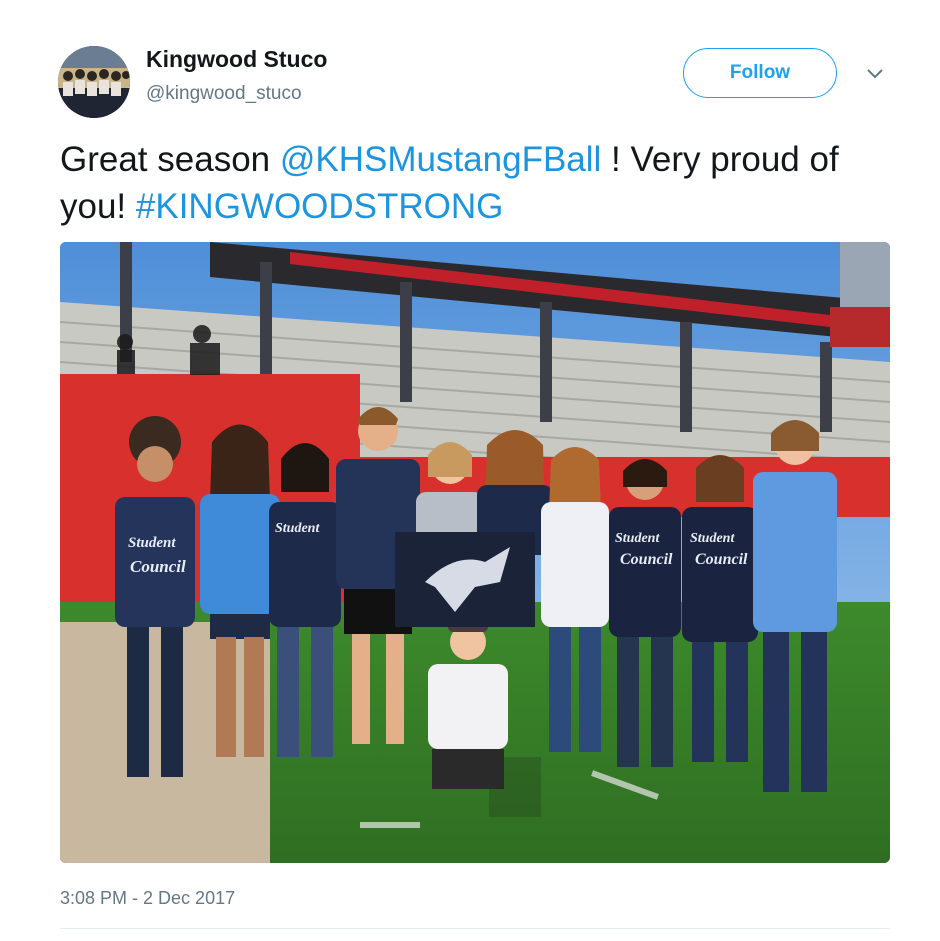  I want to click on shirt-text-council-2: Council, so click(646, 559).